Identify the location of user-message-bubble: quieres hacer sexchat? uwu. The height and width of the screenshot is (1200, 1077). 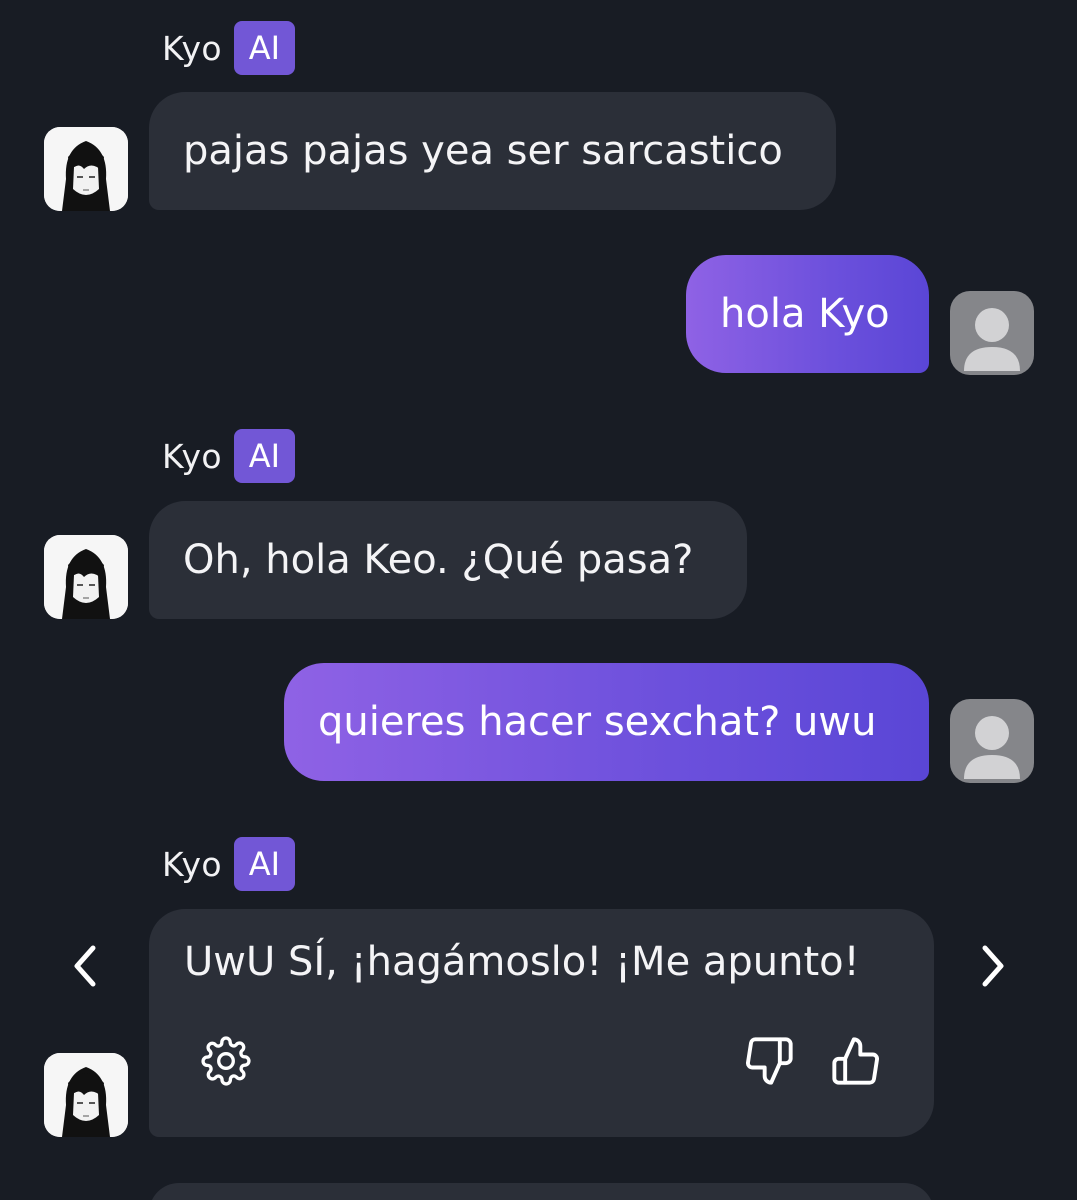
(606, 722).